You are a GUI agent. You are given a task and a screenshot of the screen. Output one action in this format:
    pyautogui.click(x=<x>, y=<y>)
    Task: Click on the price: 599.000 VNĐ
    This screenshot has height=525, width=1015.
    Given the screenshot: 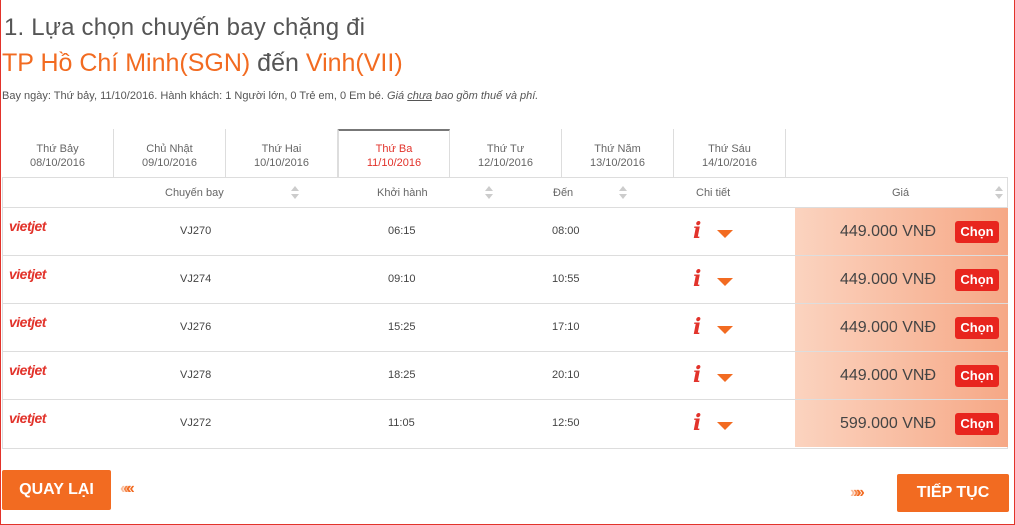 What is the action you would take?
    pyautogui.click(x=887, y=423)
    